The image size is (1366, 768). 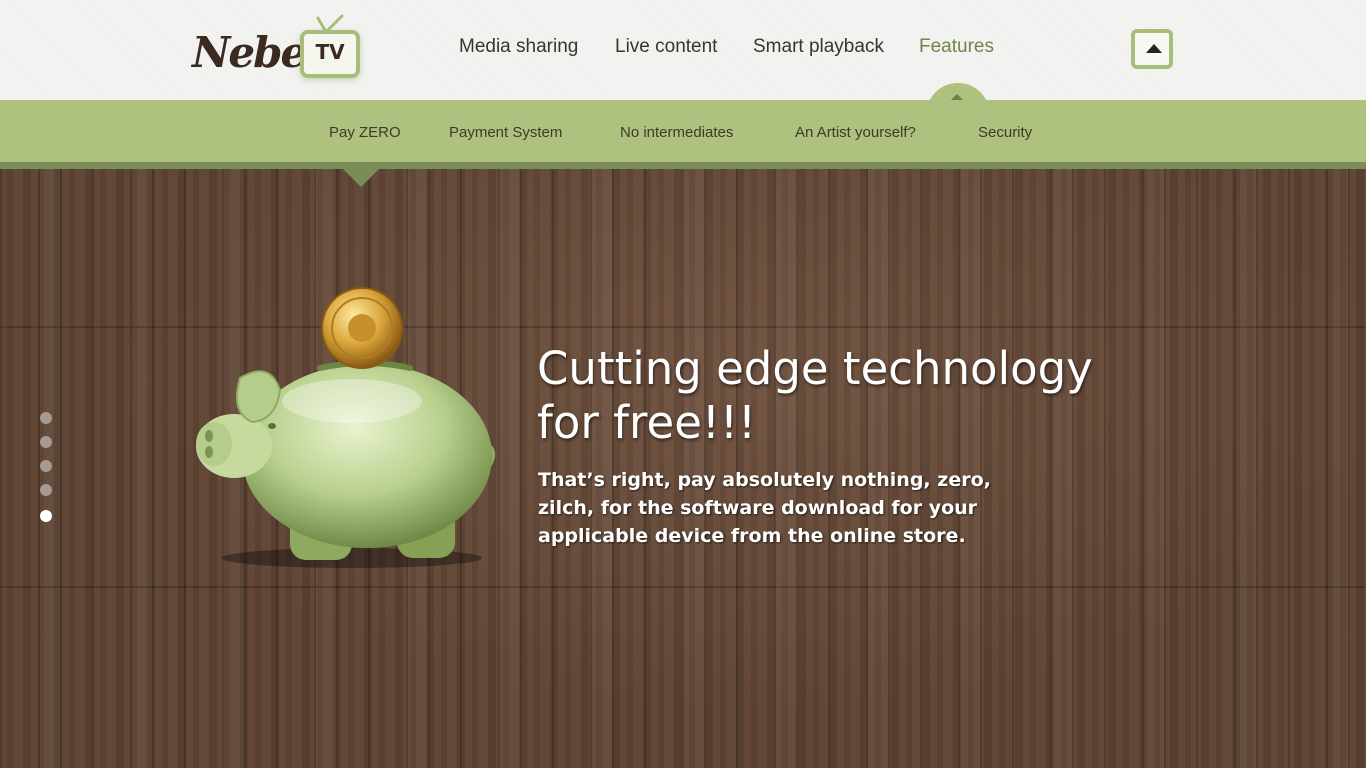 I want to click on subnav-pay-zero: Pay ZERO, so click(x=365, y=132).